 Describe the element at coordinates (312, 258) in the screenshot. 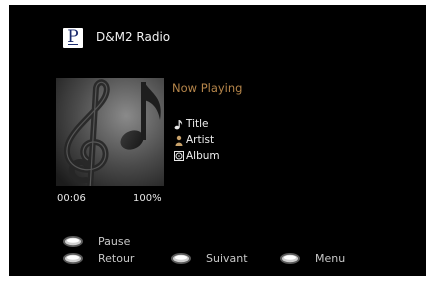

I see `hint-menu: Menu` at that location.